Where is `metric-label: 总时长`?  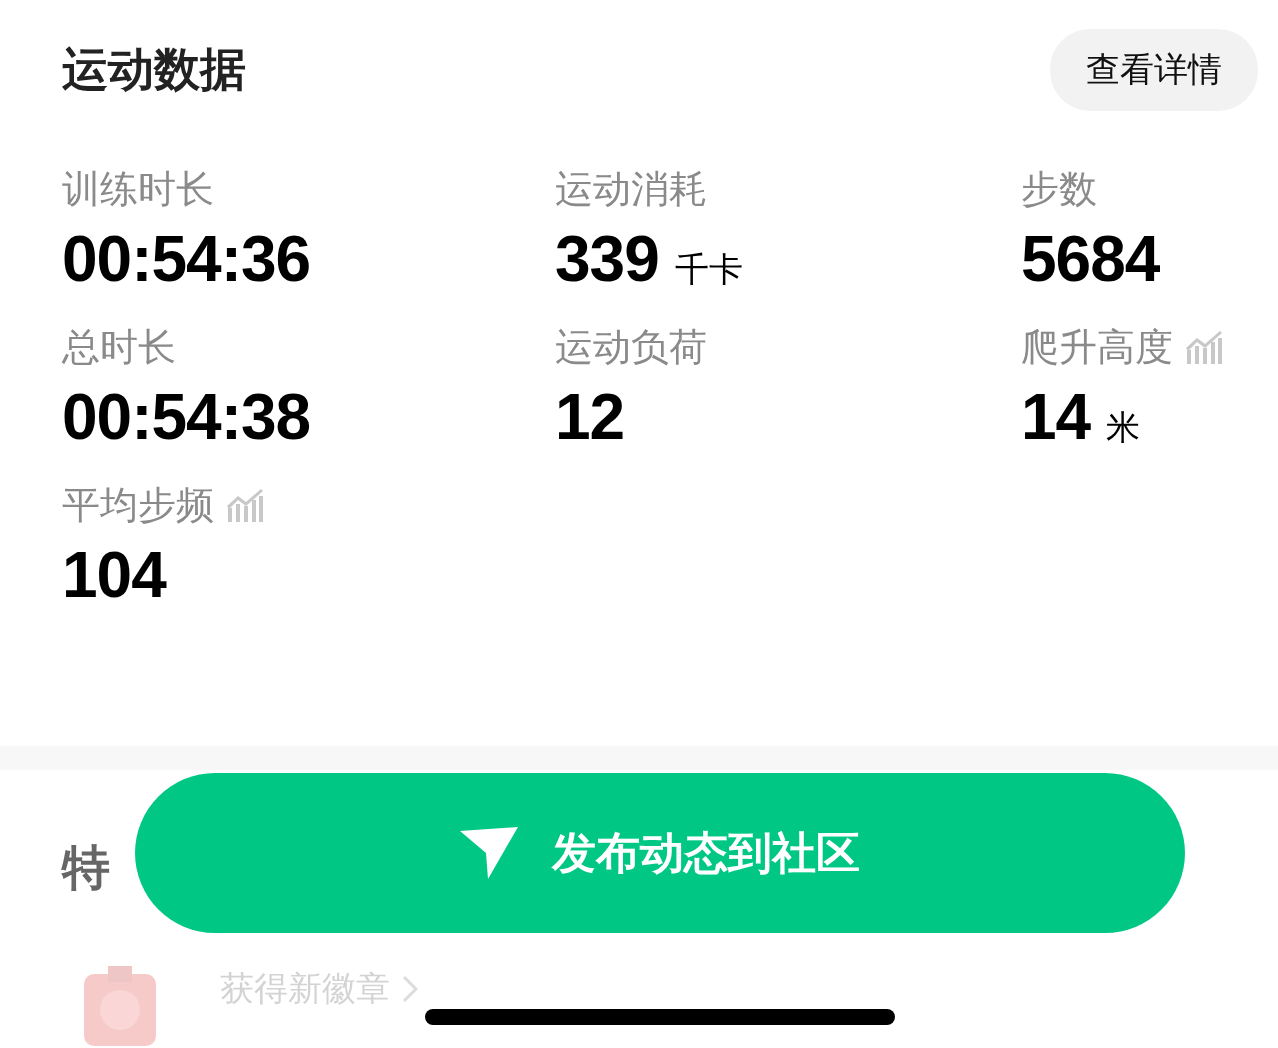 metric-label: 总时长 is located at coordinates (119, 347).